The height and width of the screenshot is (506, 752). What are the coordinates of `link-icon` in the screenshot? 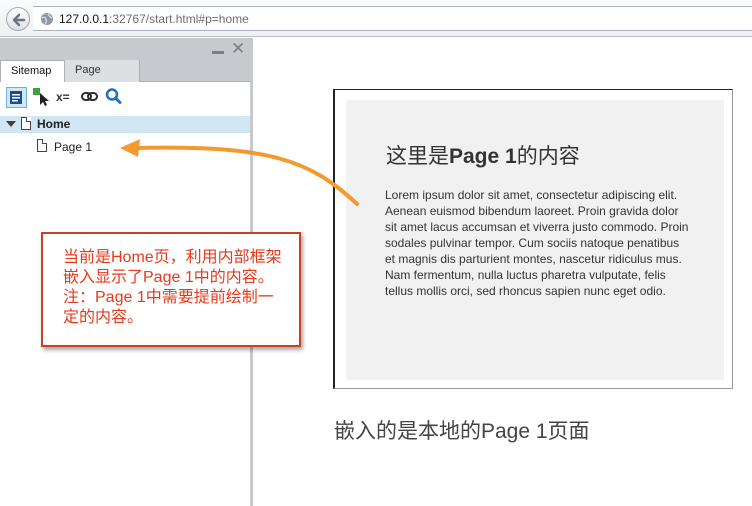 It's located at (89, 96).